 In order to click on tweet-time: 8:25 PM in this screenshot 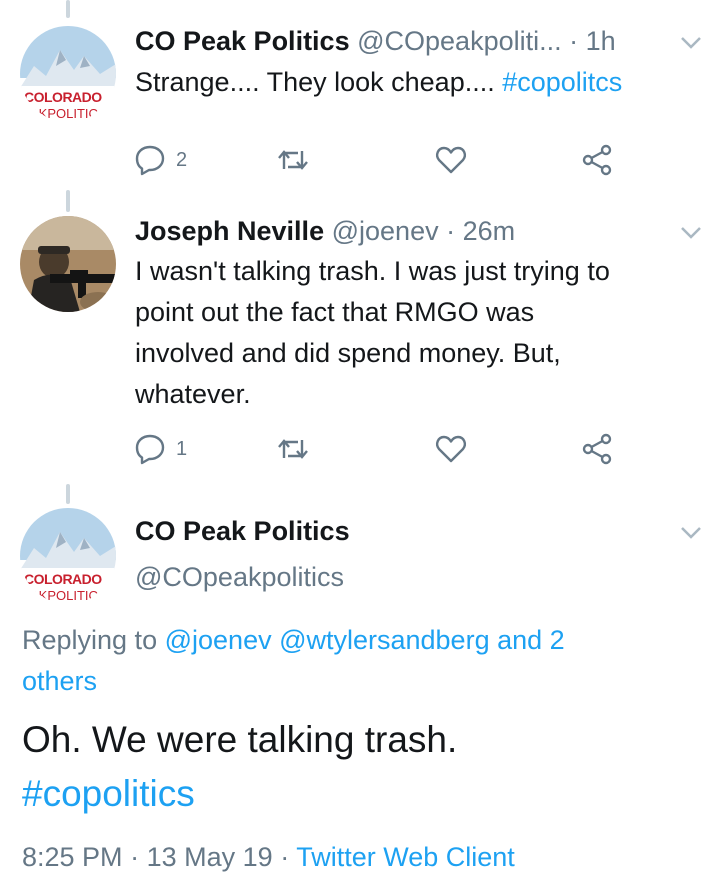, I will do `click(72, 857)`.